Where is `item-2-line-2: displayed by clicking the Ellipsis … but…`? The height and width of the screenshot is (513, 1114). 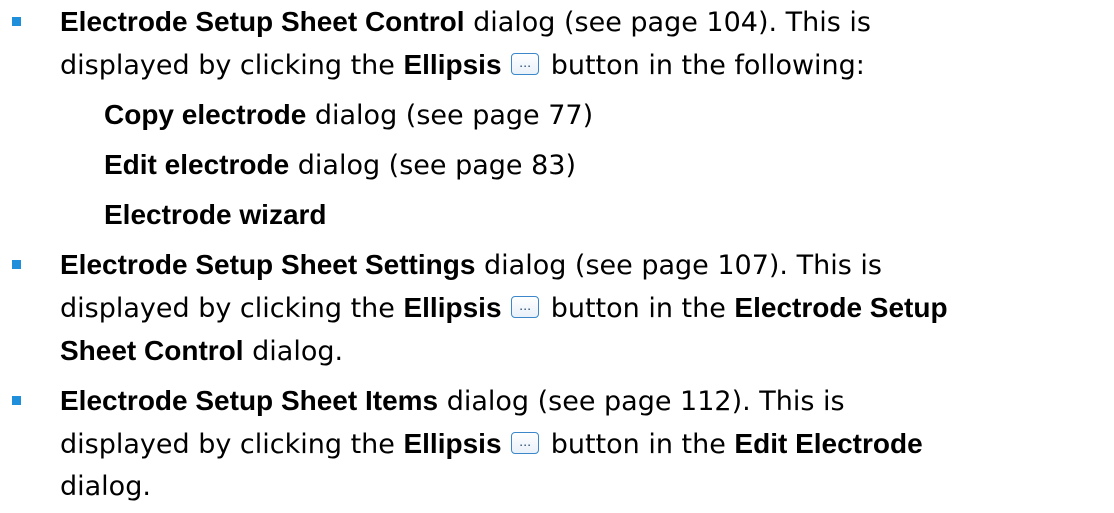 item-2-line-2: displayed by clicking the Ellipsis … but… is located at coordinates (504, 308).